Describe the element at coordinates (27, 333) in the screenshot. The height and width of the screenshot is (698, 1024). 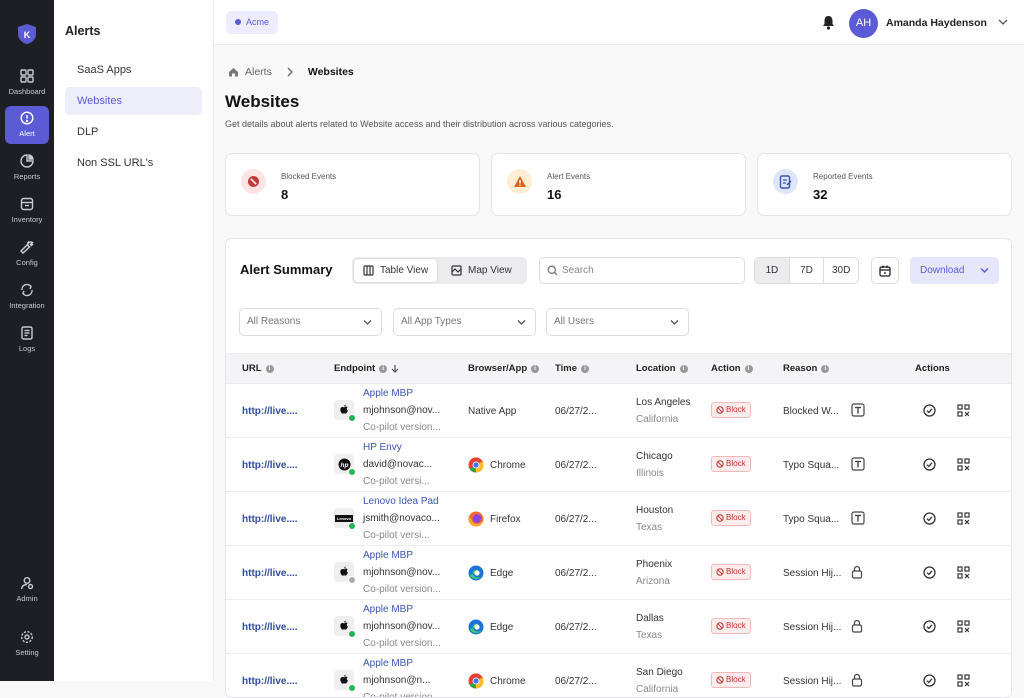
I see `logs-icon` at that location.